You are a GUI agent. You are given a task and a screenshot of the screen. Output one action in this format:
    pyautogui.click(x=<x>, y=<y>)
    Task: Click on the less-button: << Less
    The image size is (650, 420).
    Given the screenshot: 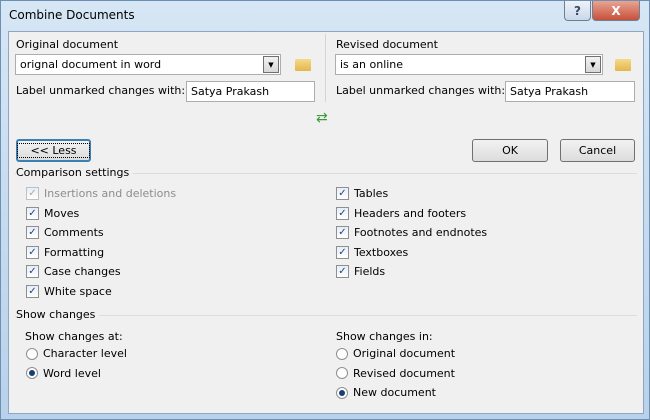 What is the action you would take?
    pyautogui.click(x=53, y=150)
    